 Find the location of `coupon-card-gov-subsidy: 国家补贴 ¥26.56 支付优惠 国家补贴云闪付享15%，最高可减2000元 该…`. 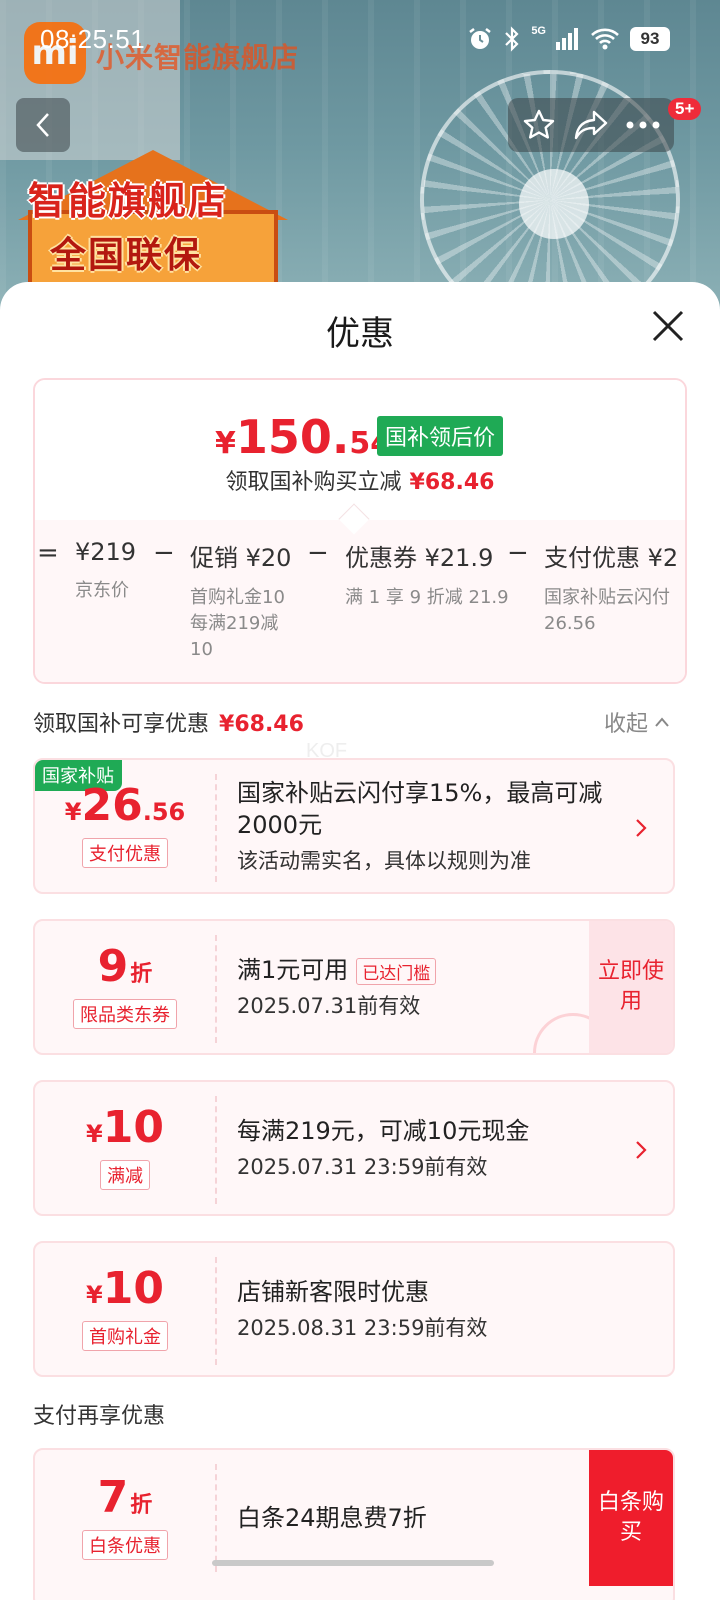

coupon-card-gov-subsidy: 国家补贴 ¥26.56 支付优惠 国家补贴云闪付享15%，最高可减2000元 该… is located at coordinates (354, 826).